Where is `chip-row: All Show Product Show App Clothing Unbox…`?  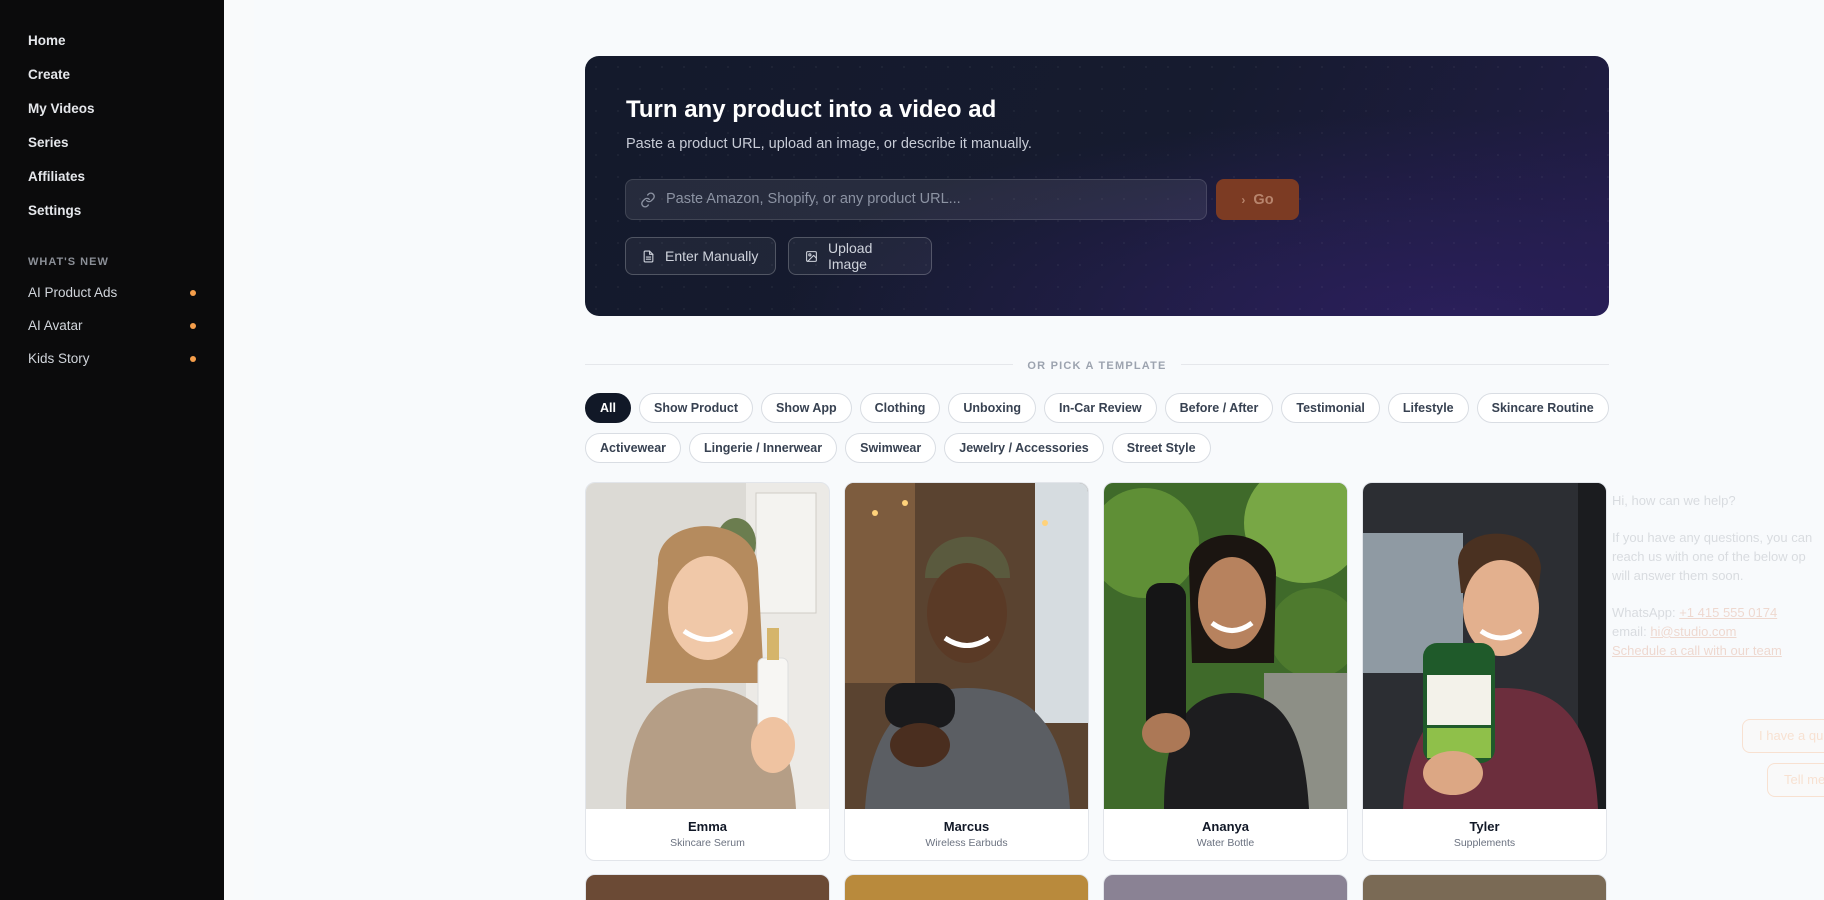 chip-row: All Show Product Show App Clothing Unbox… is located at coordinates (1105, 408).